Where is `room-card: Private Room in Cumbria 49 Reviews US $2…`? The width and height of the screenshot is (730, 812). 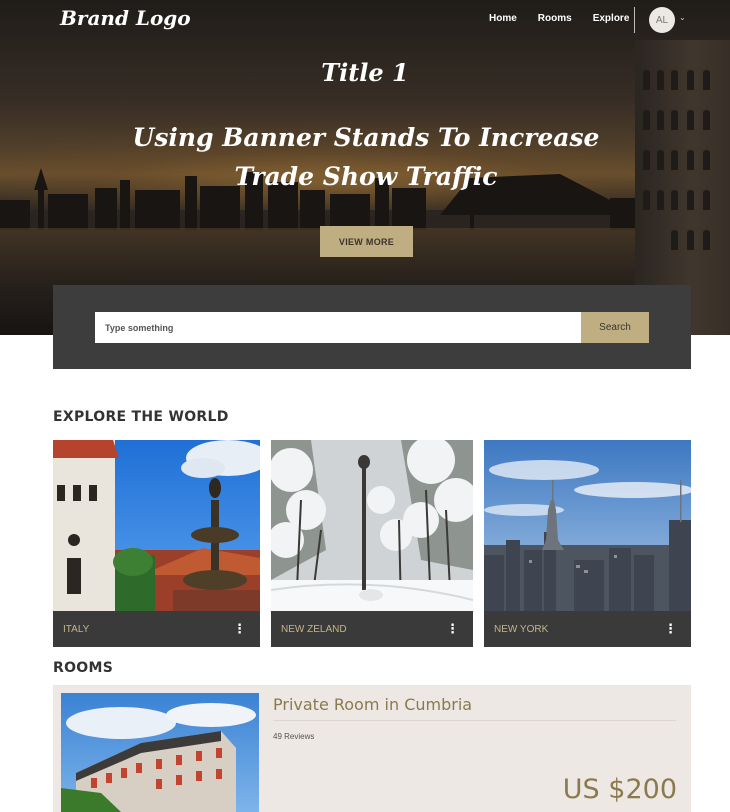
room-card: Private Room in Cumbria 49 Reviews US $2… is located at coordinates (372, 748).